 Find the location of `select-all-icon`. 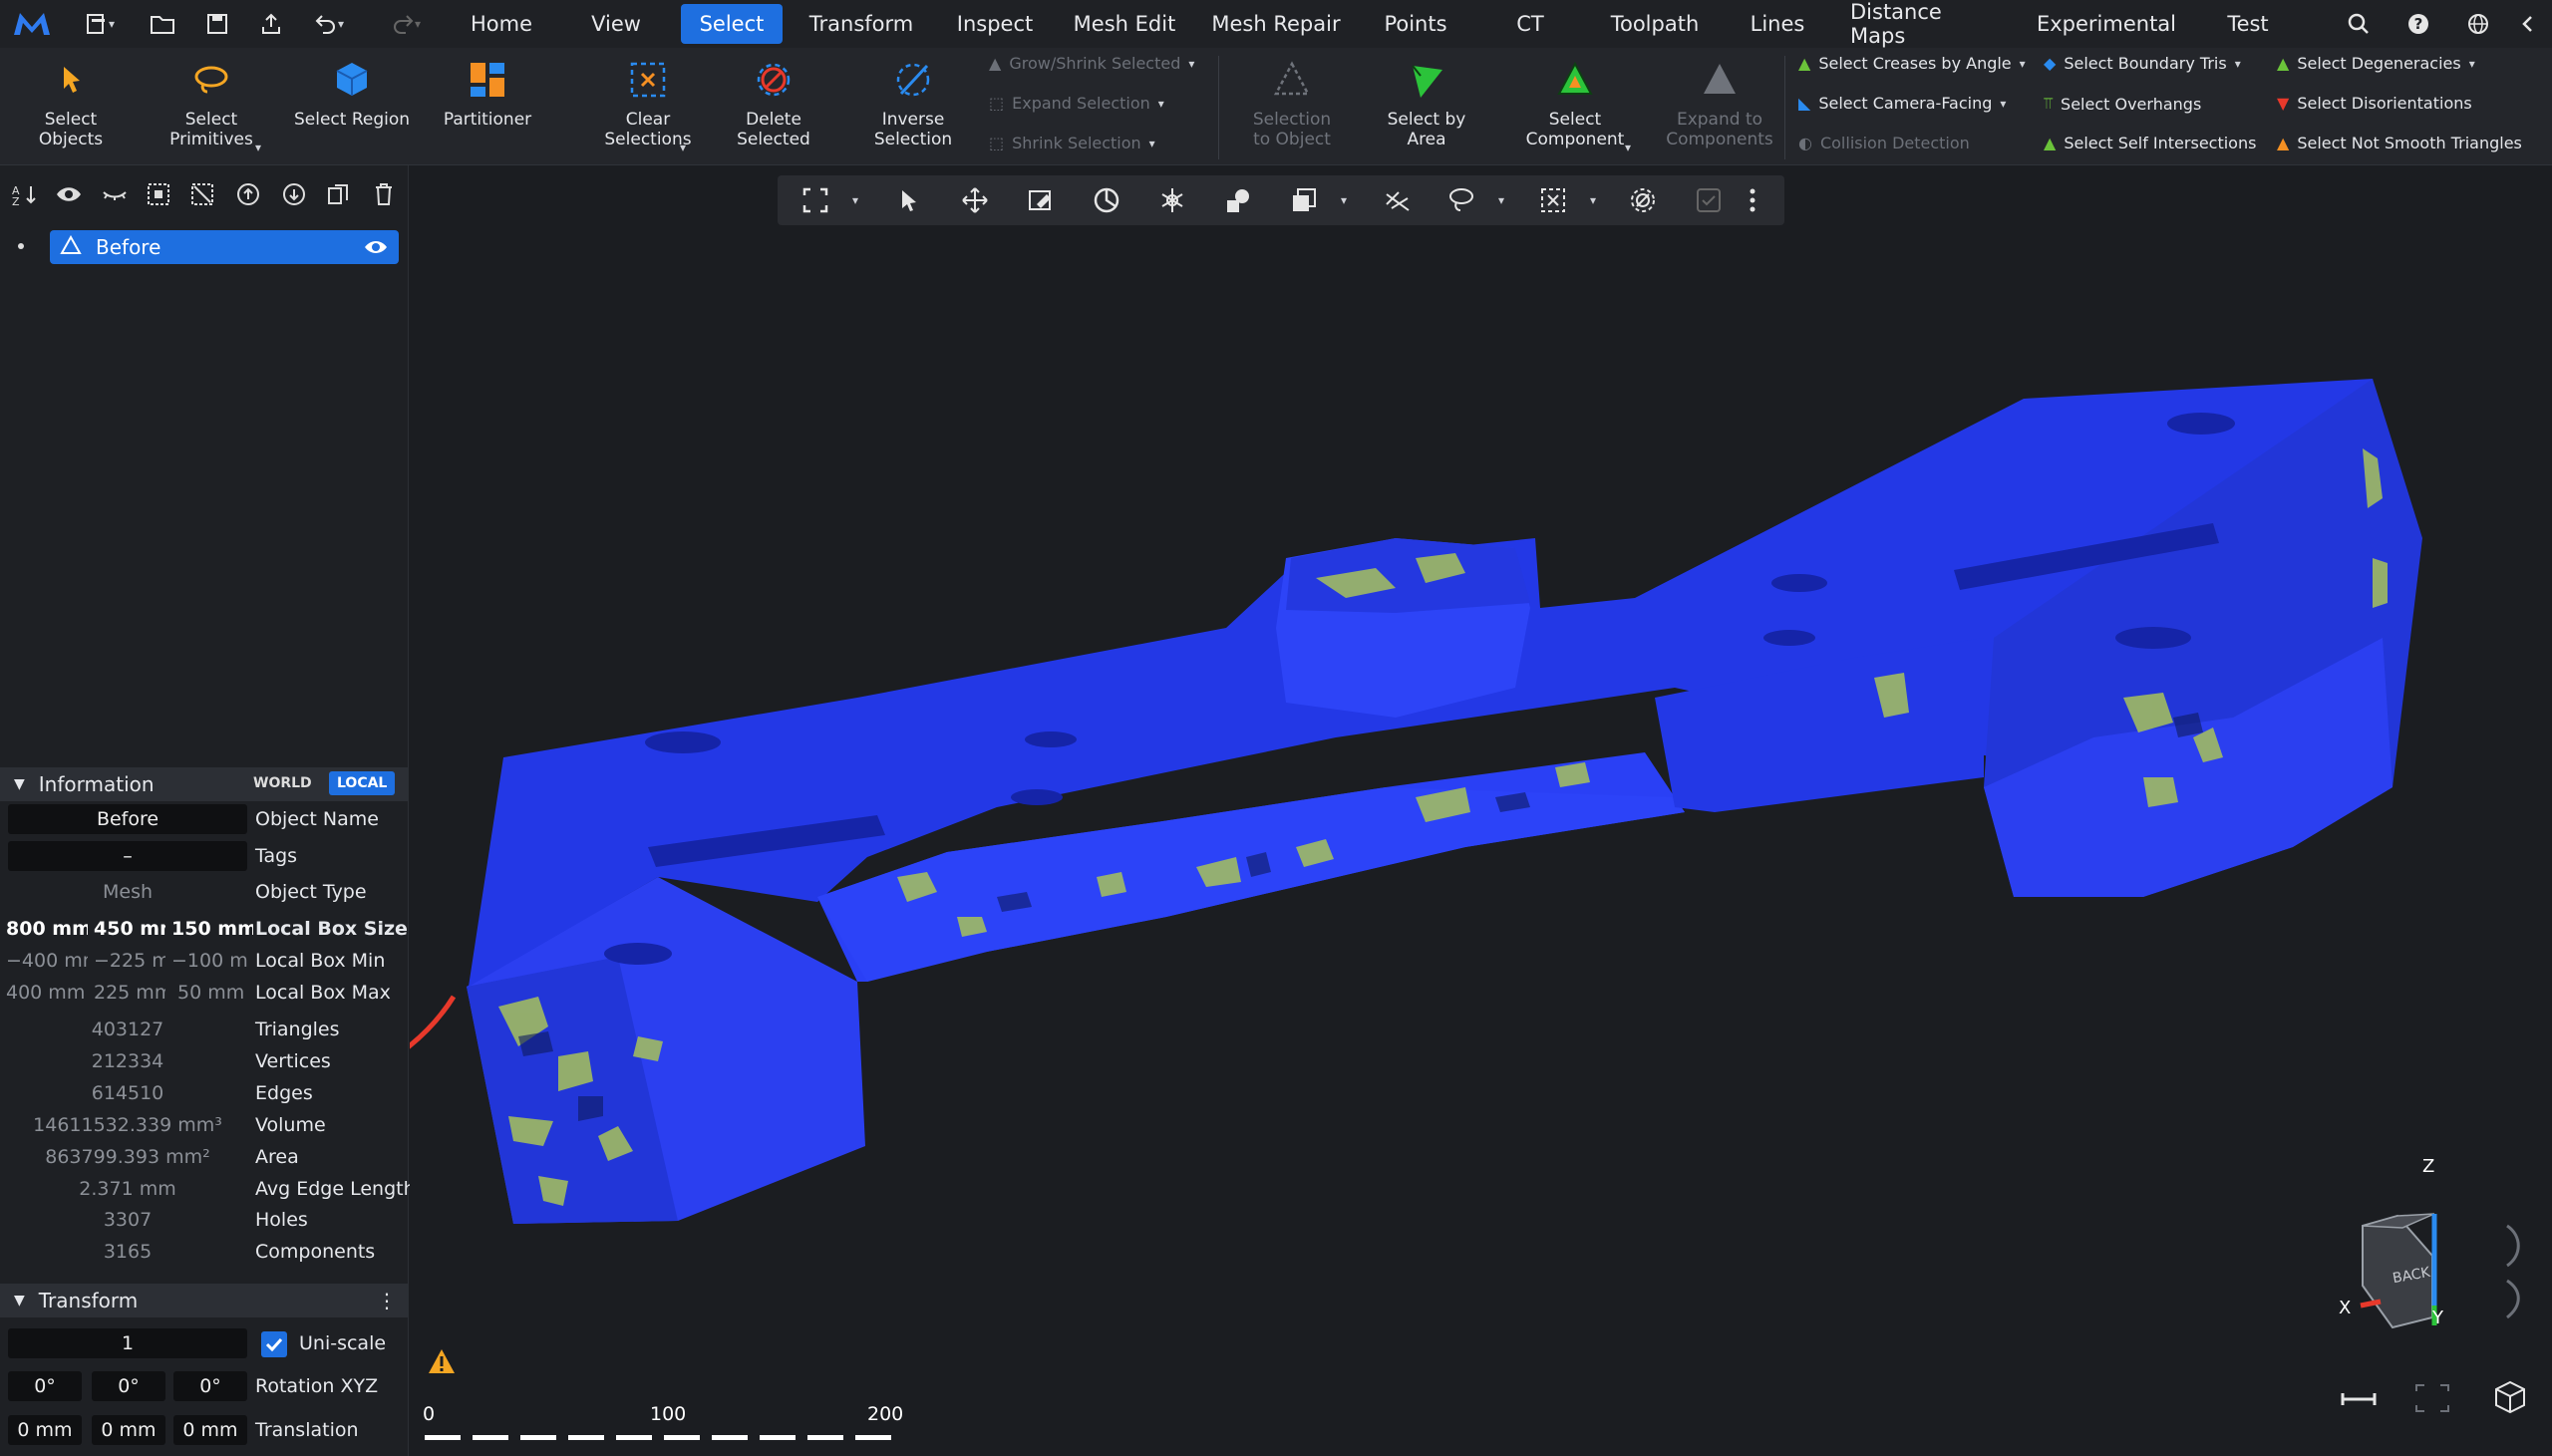

select-all-icon is located at coordinates (158, 194).